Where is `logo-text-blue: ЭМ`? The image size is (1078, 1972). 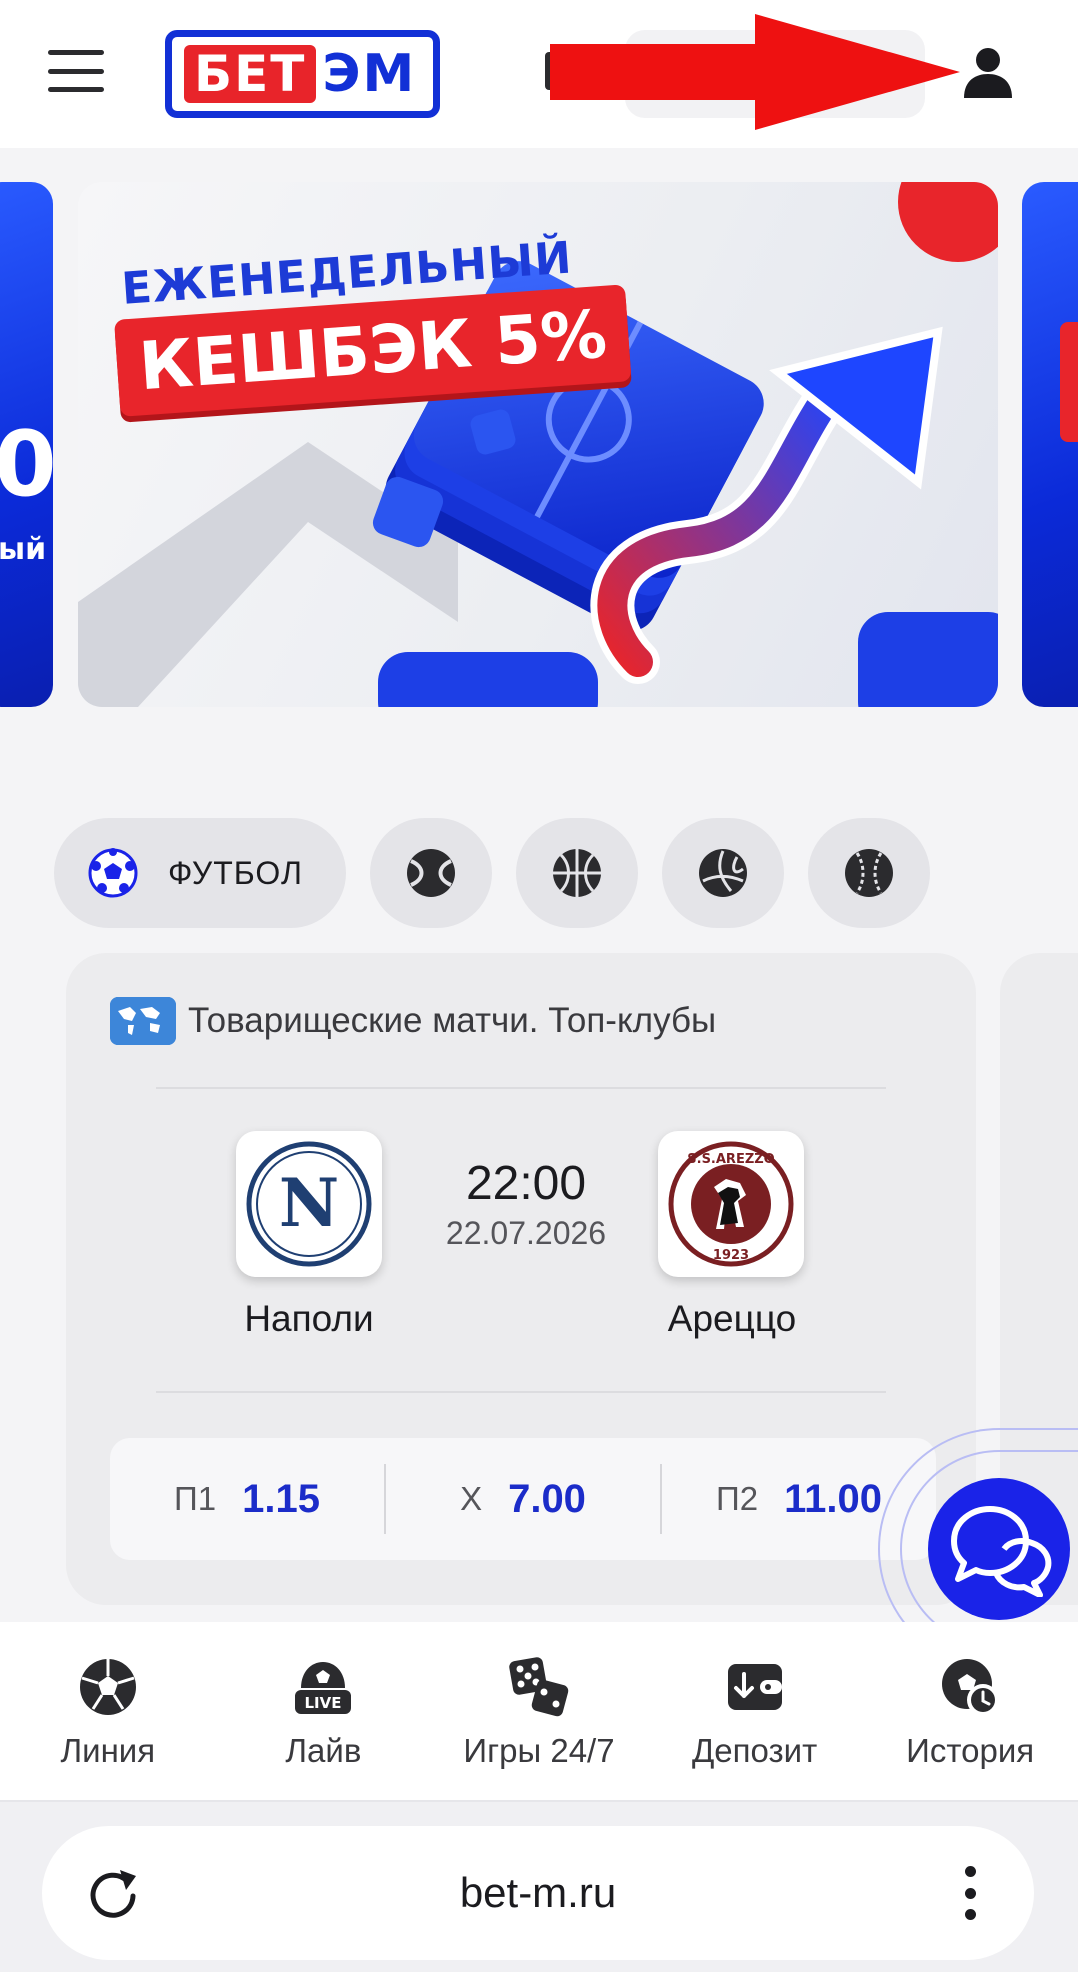
logo-text-blue: ЭМ is located at coordinates (369, 74).